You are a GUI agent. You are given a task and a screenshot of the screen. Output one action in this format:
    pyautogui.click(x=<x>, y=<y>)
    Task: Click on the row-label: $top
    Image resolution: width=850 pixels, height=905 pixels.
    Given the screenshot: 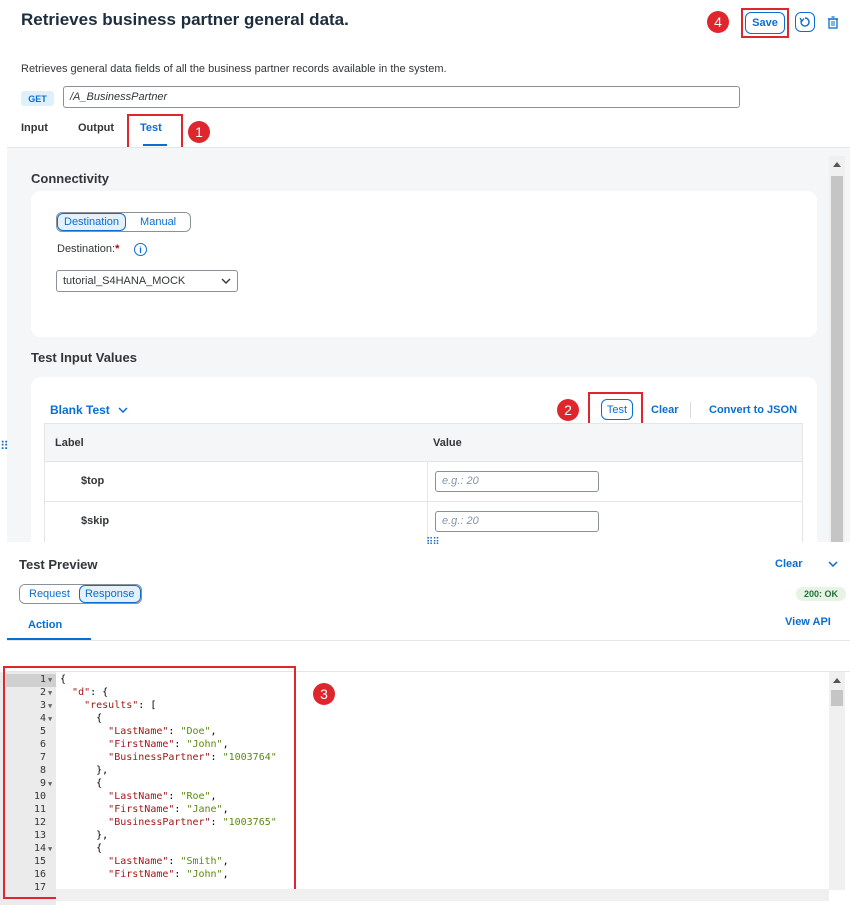 What is the action you would take?
    pyautogui.click(x=93, y=481)
    